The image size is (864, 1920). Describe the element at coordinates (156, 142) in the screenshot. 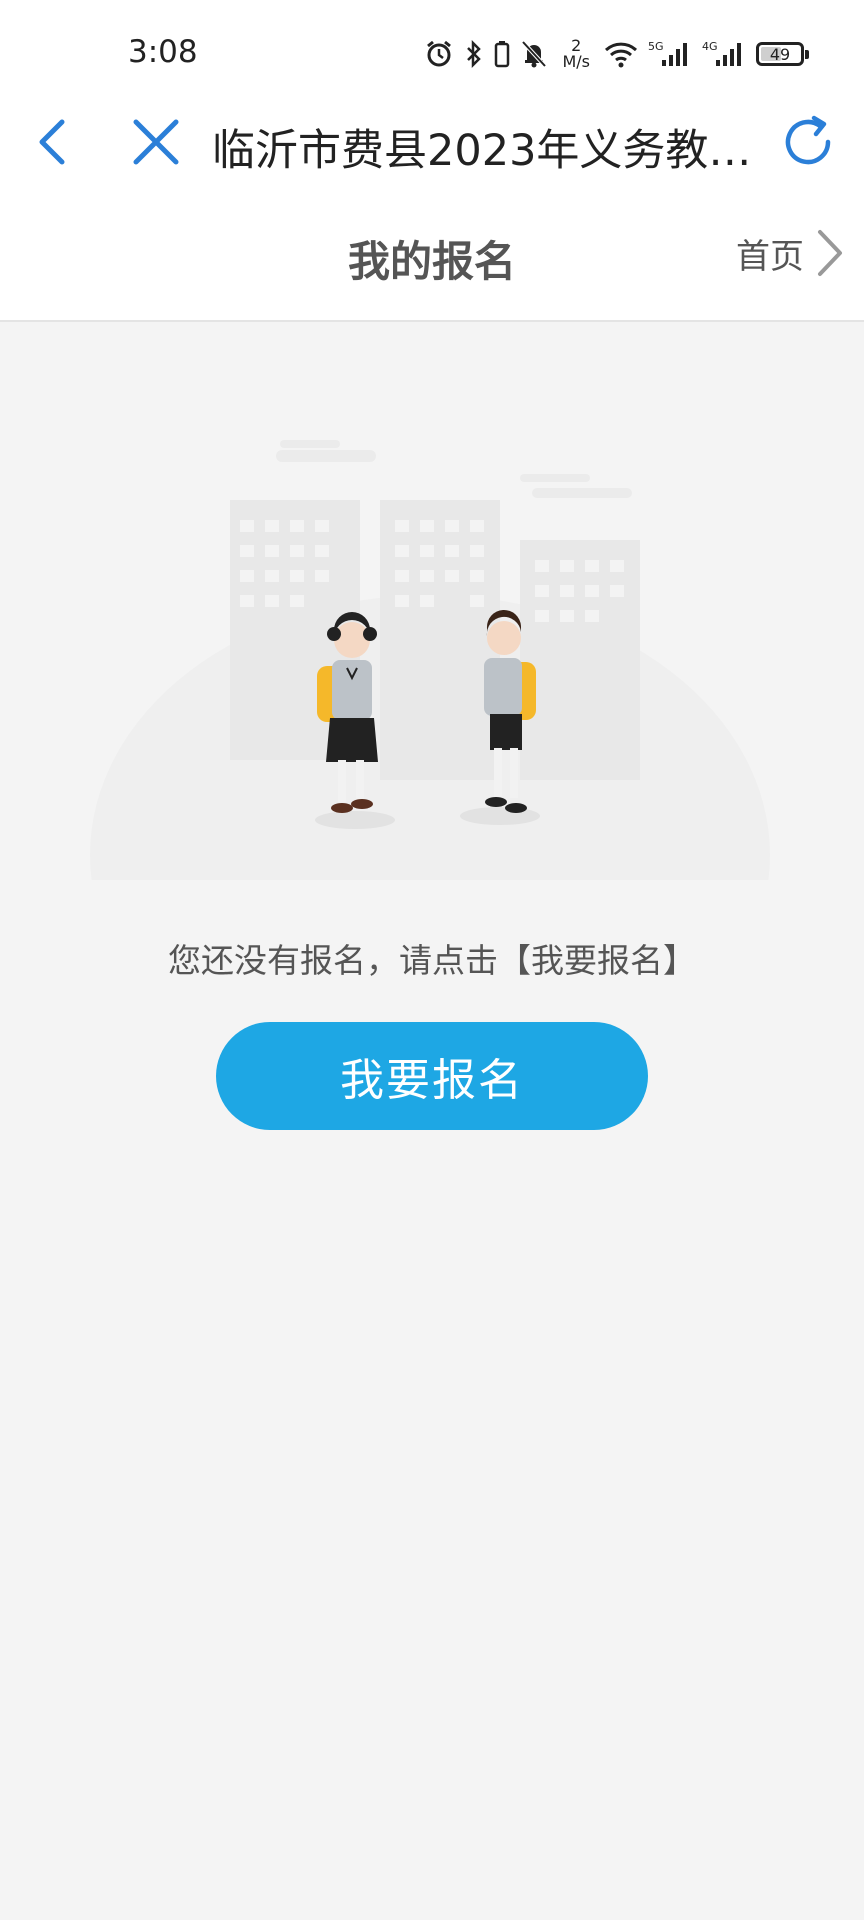

I see `close-icon` at that location.